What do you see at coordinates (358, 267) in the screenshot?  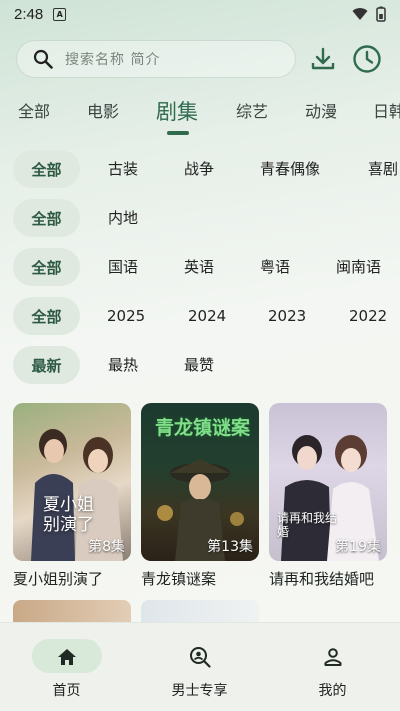 I see `filter-option: 闽南语` at bounding box center [358, 267].